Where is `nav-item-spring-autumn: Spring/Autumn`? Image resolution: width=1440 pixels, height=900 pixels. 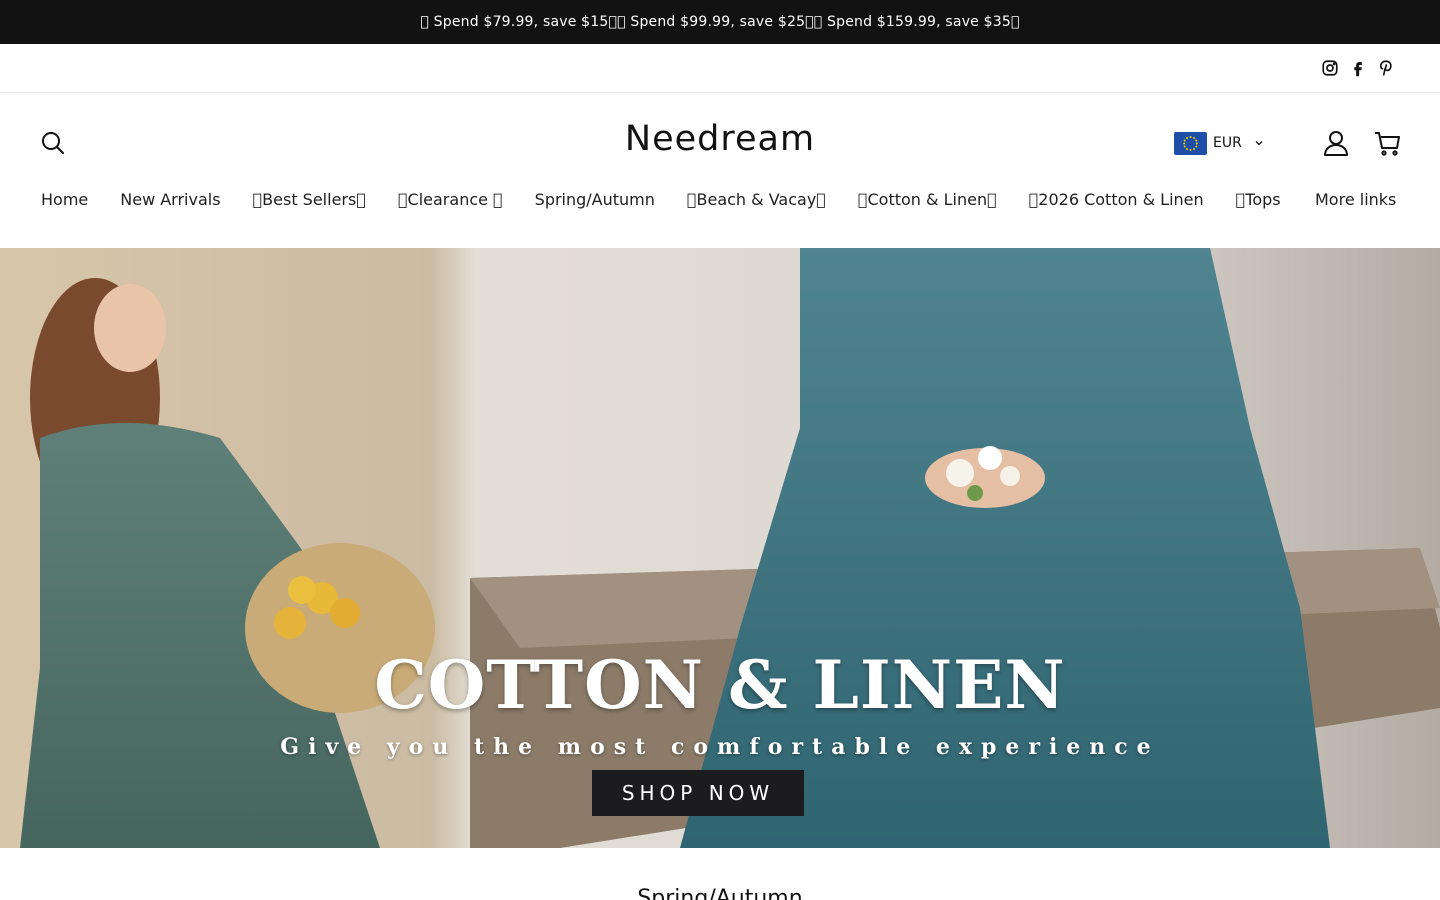
nav-item-spring-autumn: Spring/Autumn is located at coordinates (595, 199).